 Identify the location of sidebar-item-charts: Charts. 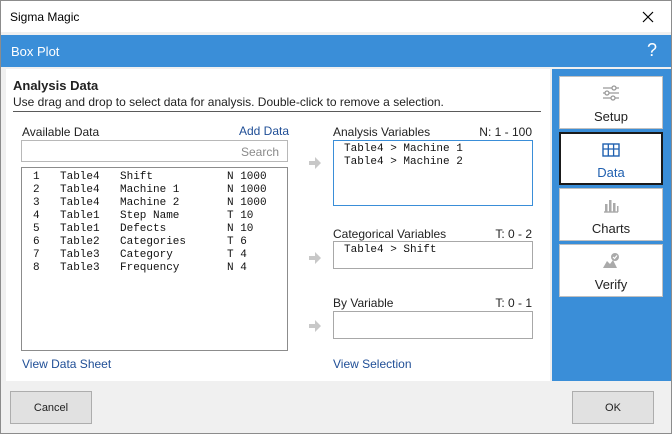
(611, 214).